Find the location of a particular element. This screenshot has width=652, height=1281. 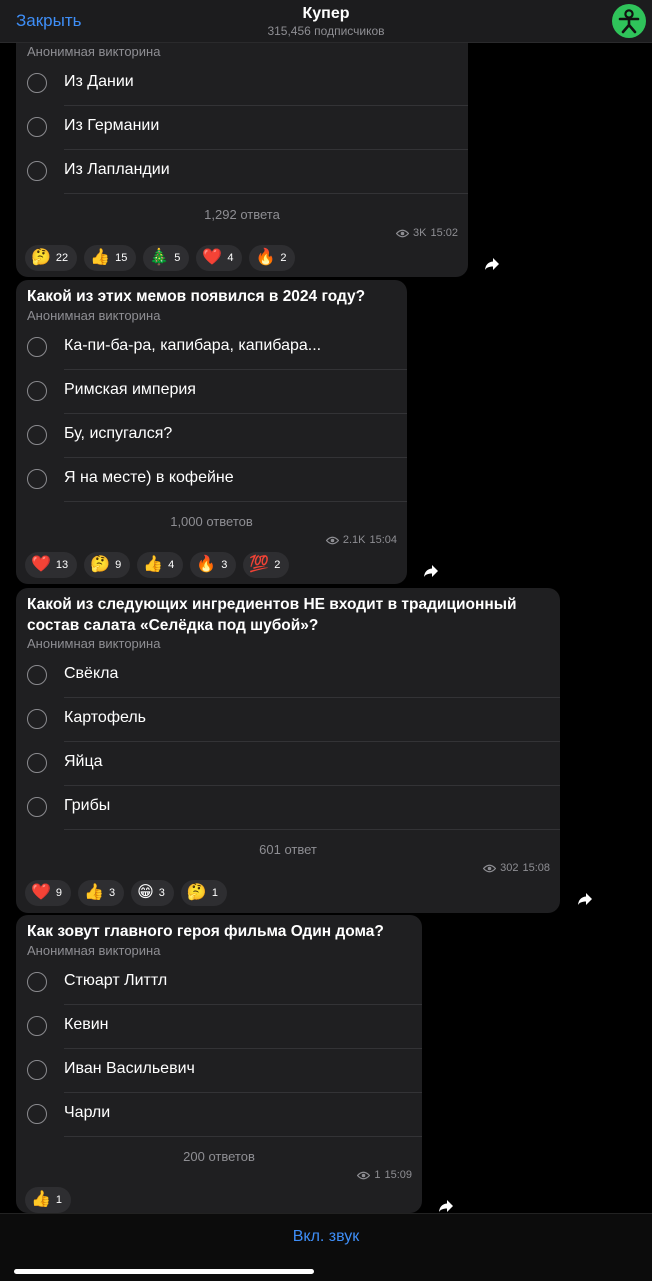

poll-option: Иван Васильевич is located at coordinates (219, 1071).